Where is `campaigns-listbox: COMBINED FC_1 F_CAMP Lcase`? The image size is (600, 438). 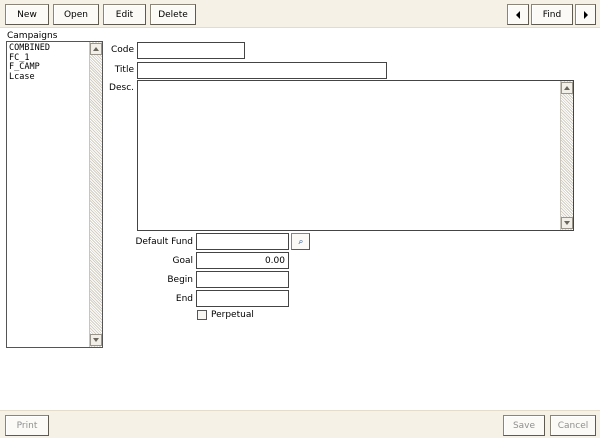 campaigns-listbox: COMBINED FC_1 F_CAMP Lcase is located at coordinates (54, 194).